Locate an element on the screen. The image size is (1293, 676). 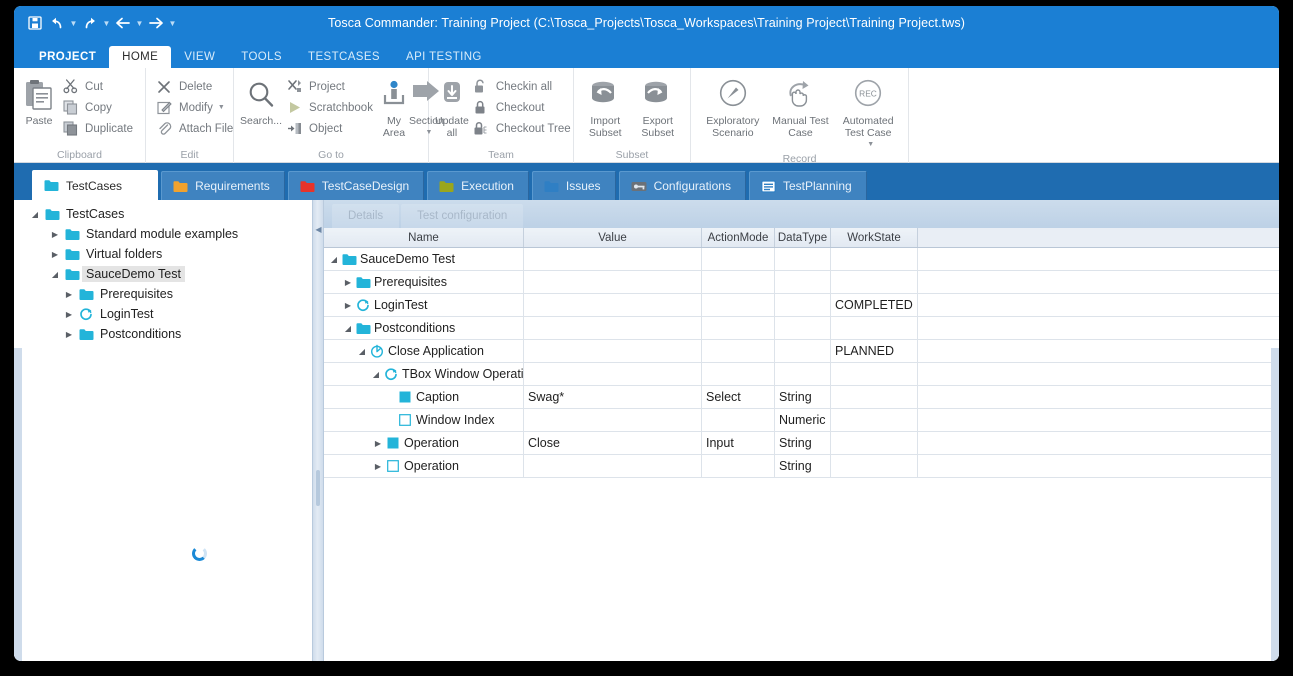
grid-column-value: Value is located at coordinates (613, 237).